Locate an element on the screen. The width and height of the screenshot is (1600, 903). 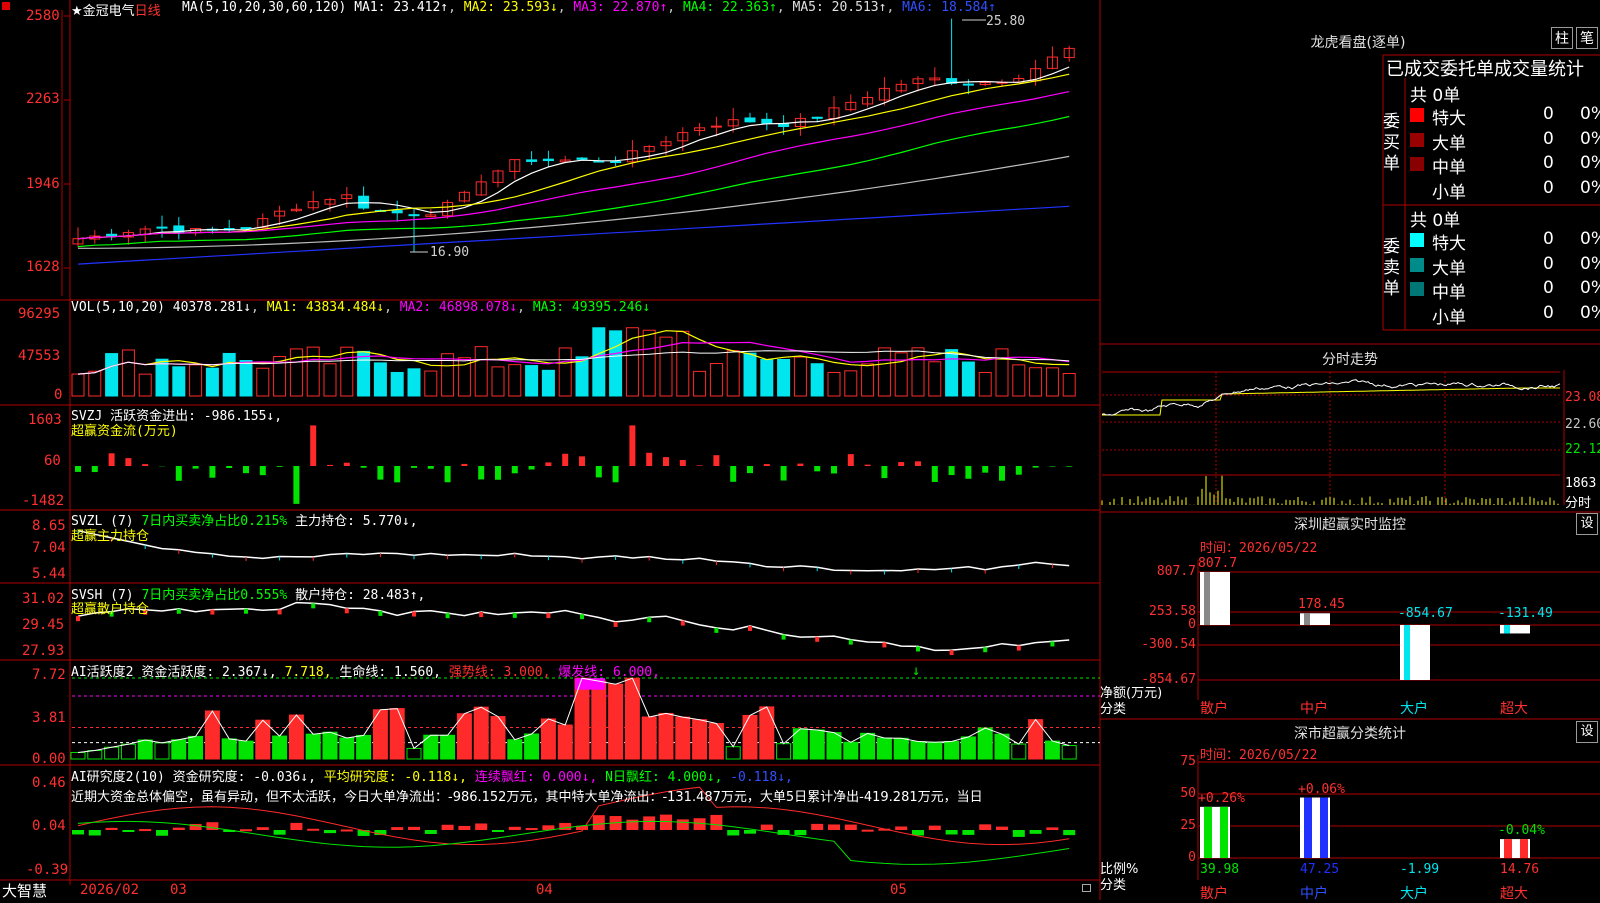
ai2-red-streak: 连续飘红: 0.000↓, is located at coordinates (536, 777).